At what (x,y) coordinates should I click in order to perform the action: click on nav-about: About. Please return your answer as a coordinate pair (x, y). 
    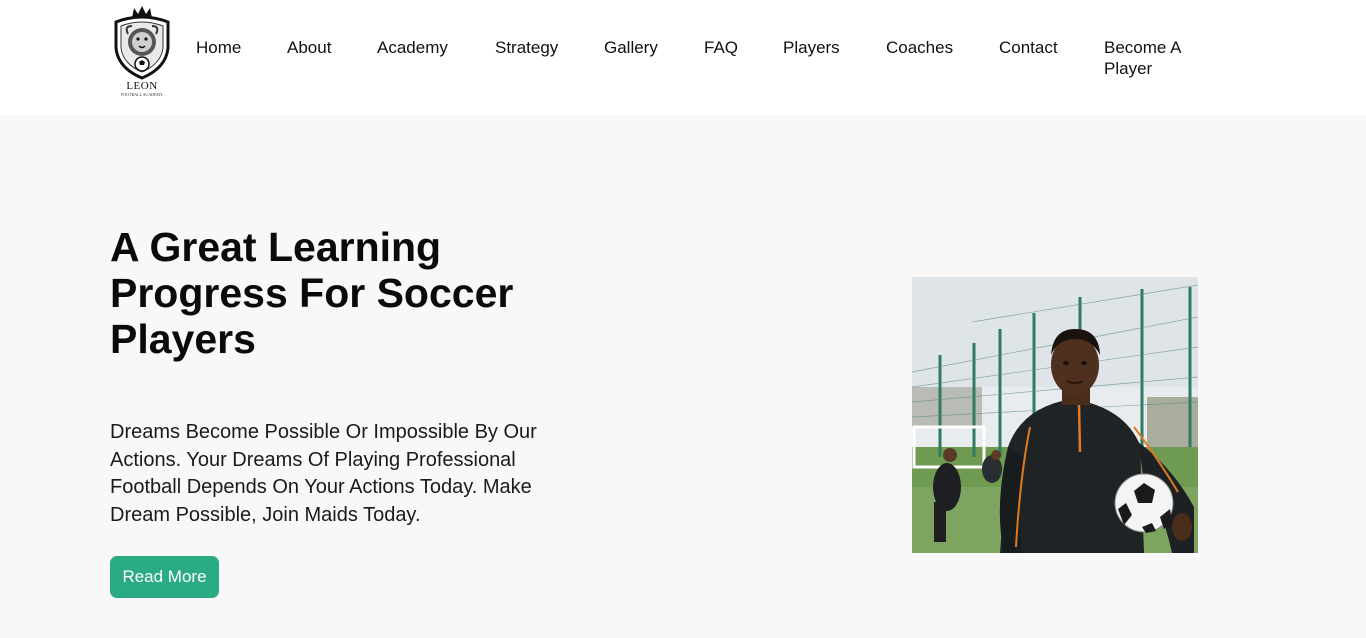
    Looking at the image, I should click on (309, 47).